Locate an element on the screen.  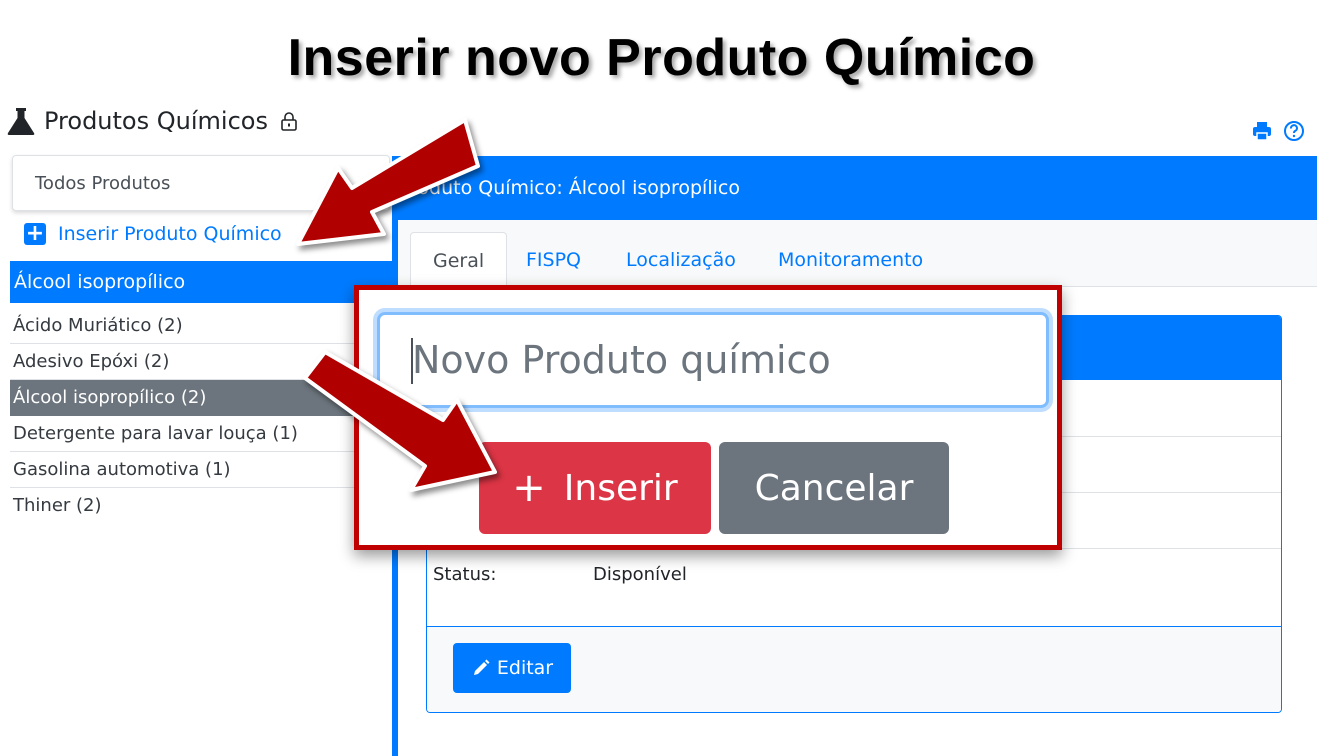
status-label: Status: is located at coordinates (465, 574).